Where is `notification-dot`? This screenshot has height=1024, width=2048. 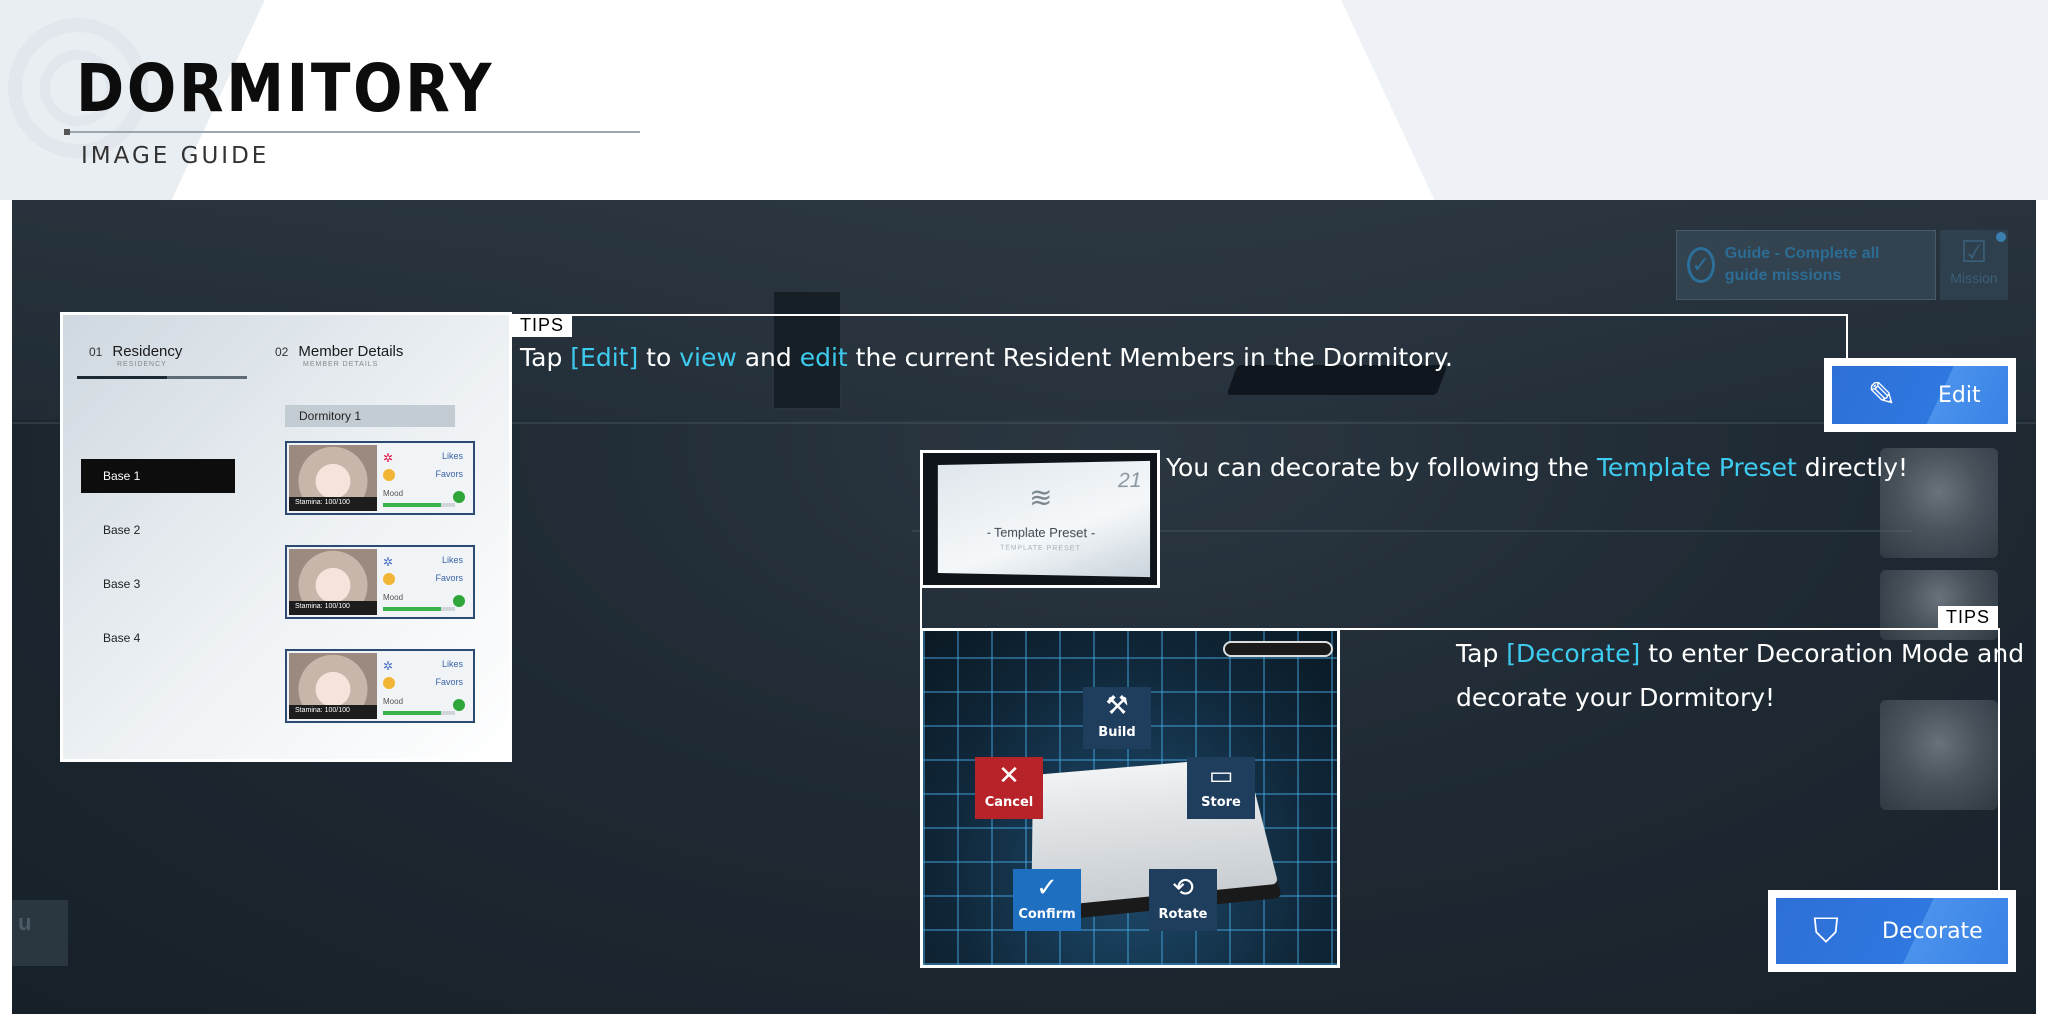 notification-dot is located at coordinates (2001, 237).